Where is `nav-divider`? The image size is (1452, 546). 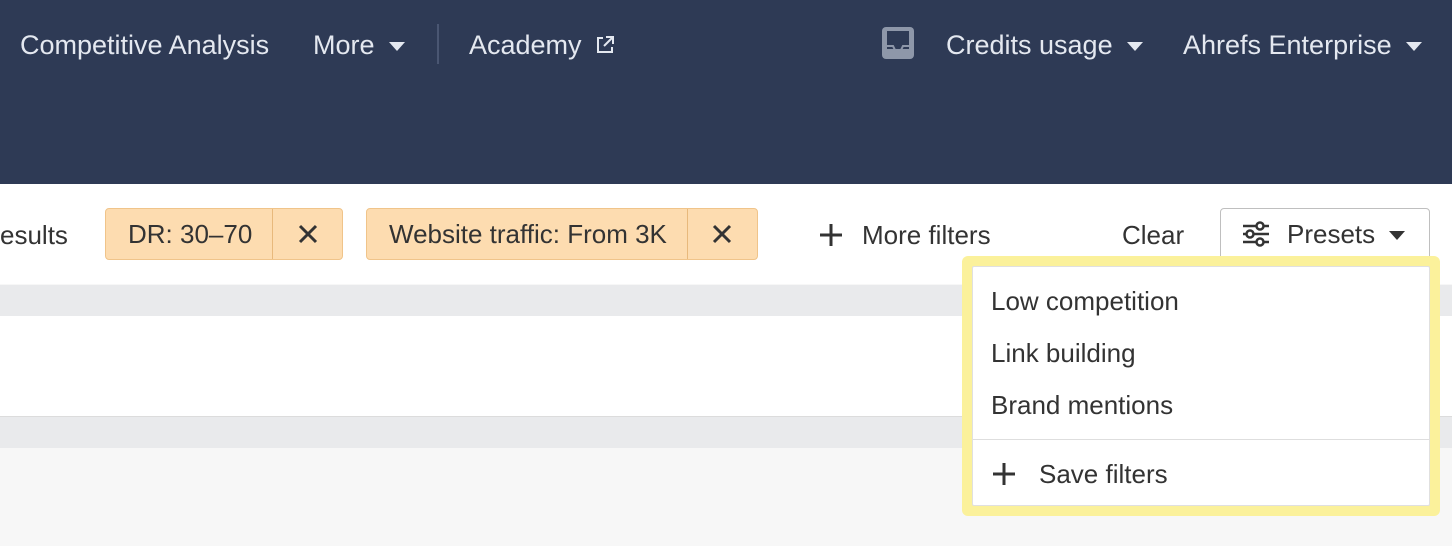
nav-divider is located at coordinates (438, 44).